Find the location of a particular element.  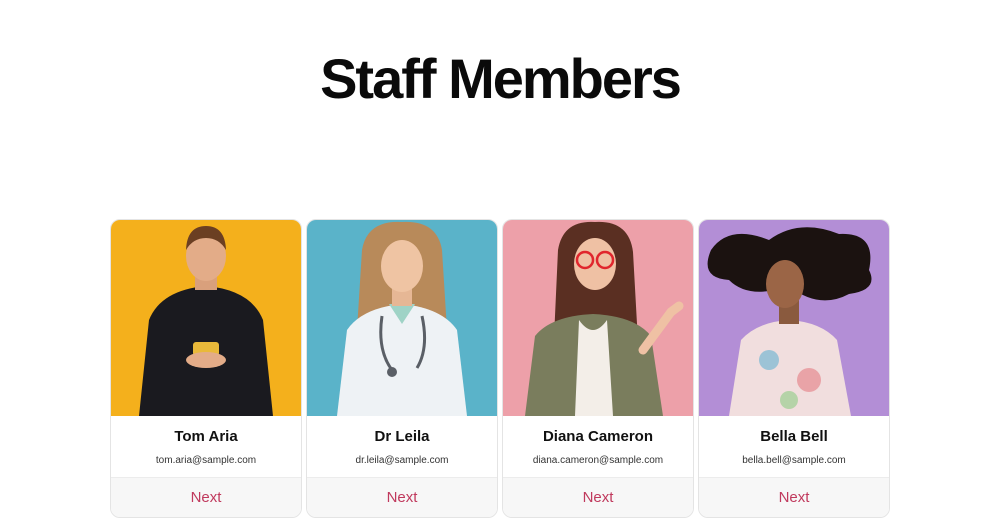

staff-card: Tom Aria tom.aria@sample.com Next is located at coordinates (206, 368).